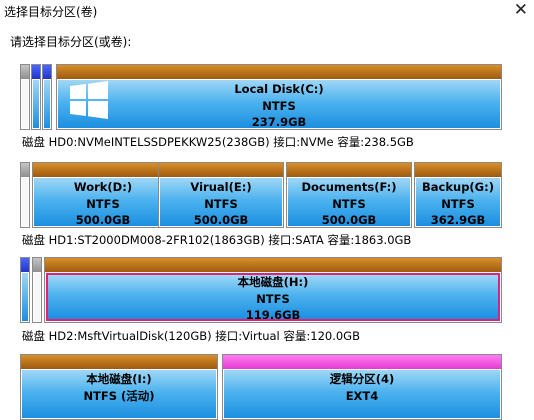  I want to click on partition-g: Backup(G:) NTFS 362.9GB, so click(458, 195).